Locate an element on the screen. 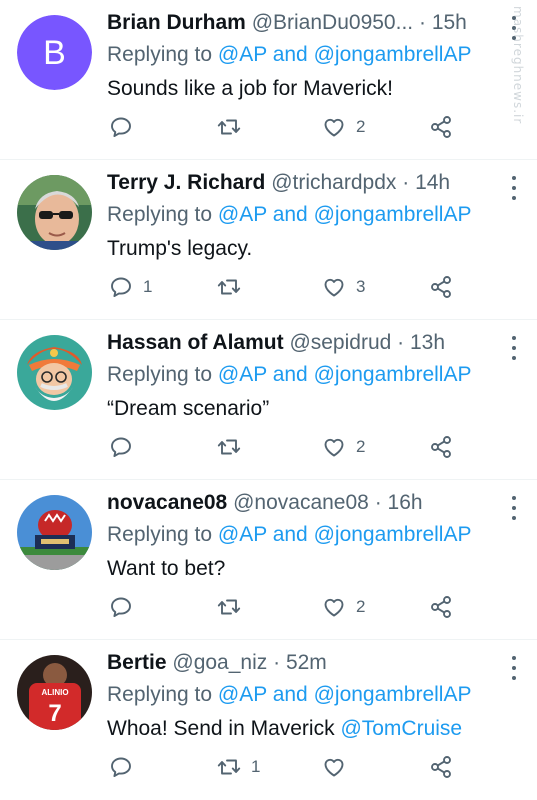  svg-text: ALINIO is located at coordinates (54, 692).